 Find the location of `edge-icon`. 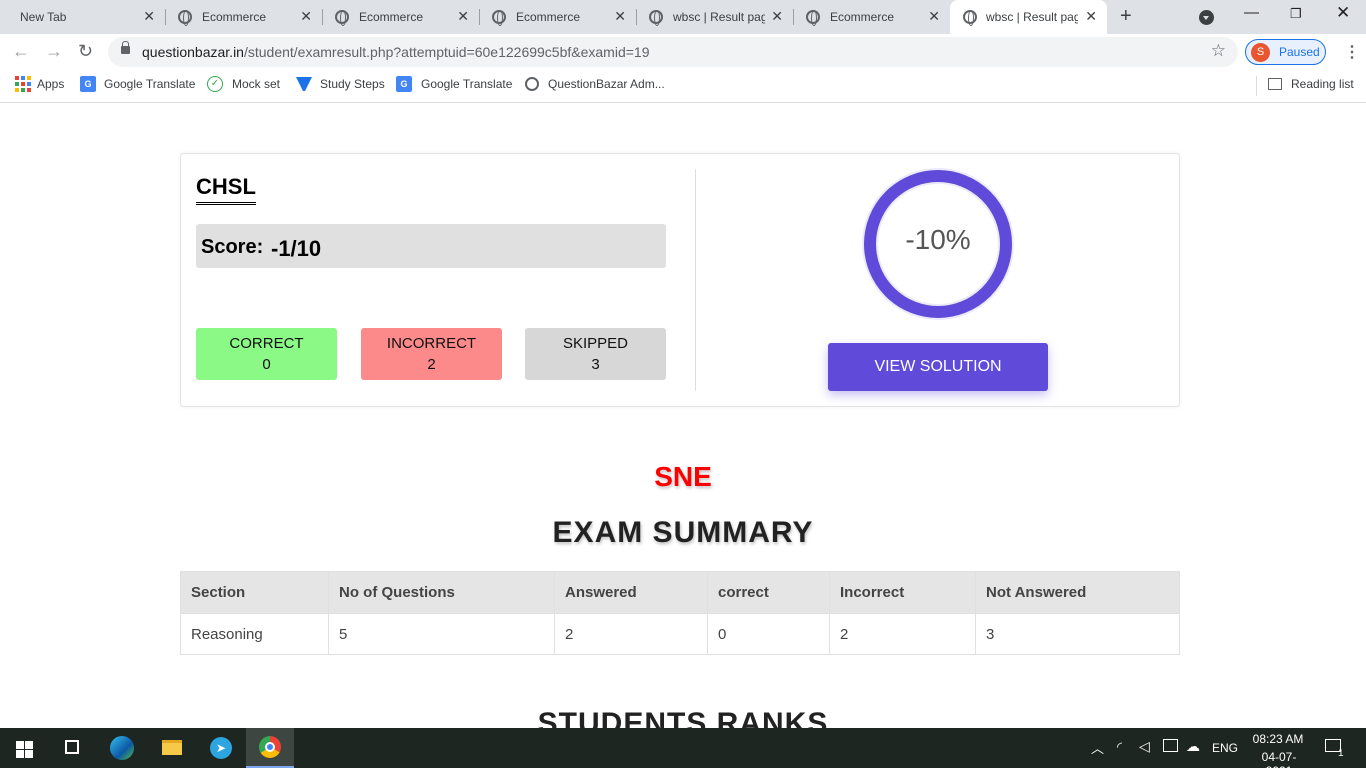

edge-icon is located at coordinates (122, 748).